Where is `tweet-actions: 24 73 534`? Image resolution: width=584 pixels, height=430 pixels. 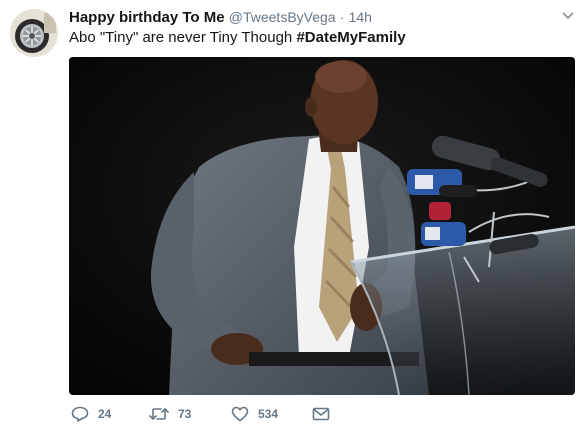
tweet-actions: 24 73 534 is located at coordinates (219, 414).